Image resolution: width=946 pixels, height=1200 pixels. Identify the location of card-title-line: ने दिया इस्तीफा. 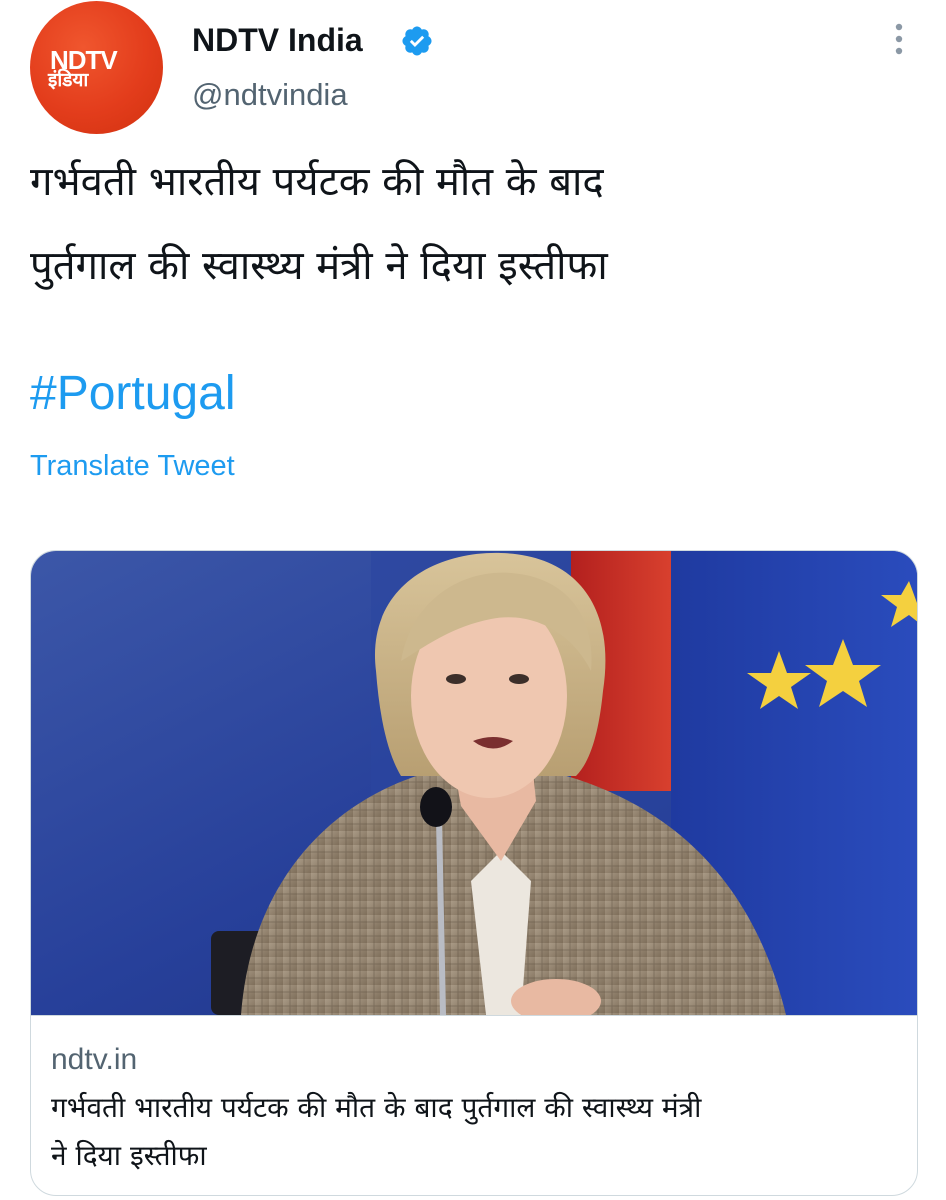
(129, 1155).